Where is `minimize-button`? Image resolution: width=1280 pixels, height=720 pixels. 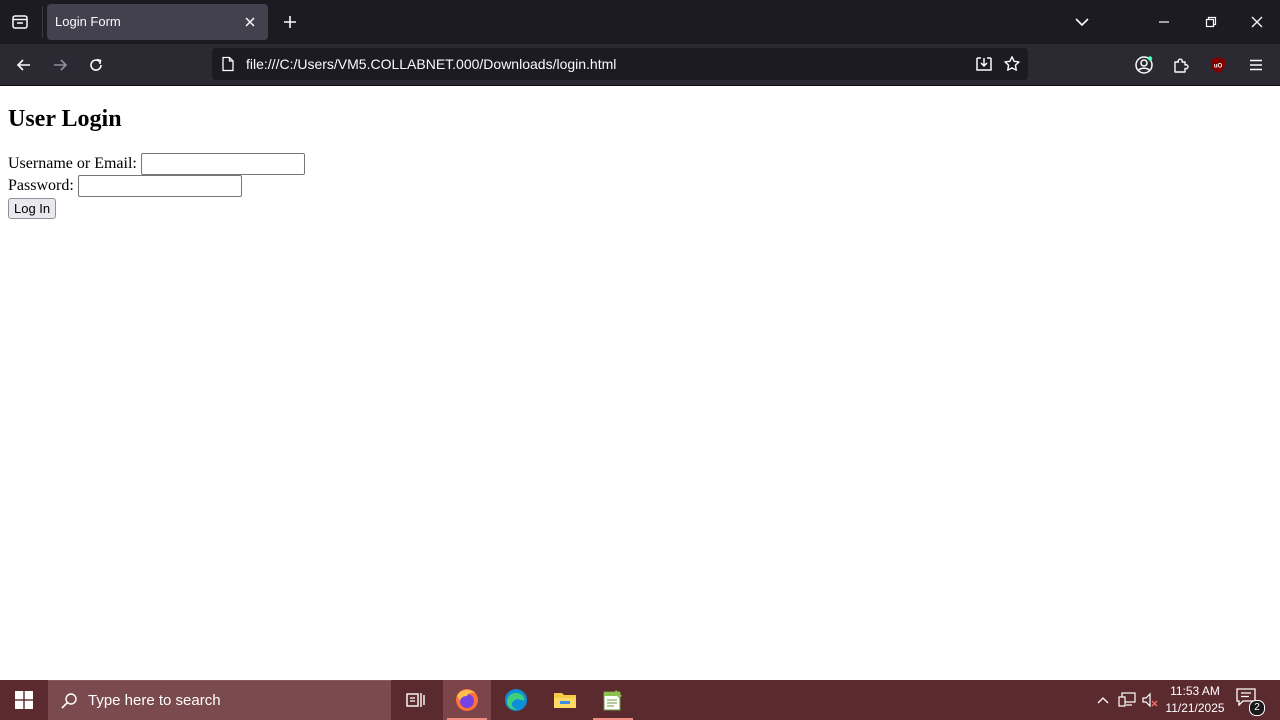
minimize-button is located at coordinates (1164, 22).